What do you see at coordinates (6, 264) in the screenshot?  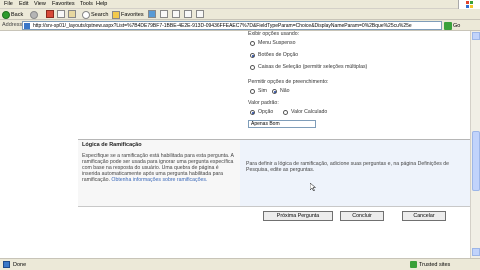 I see `page-done-icon` at bounding box center [6, 264].